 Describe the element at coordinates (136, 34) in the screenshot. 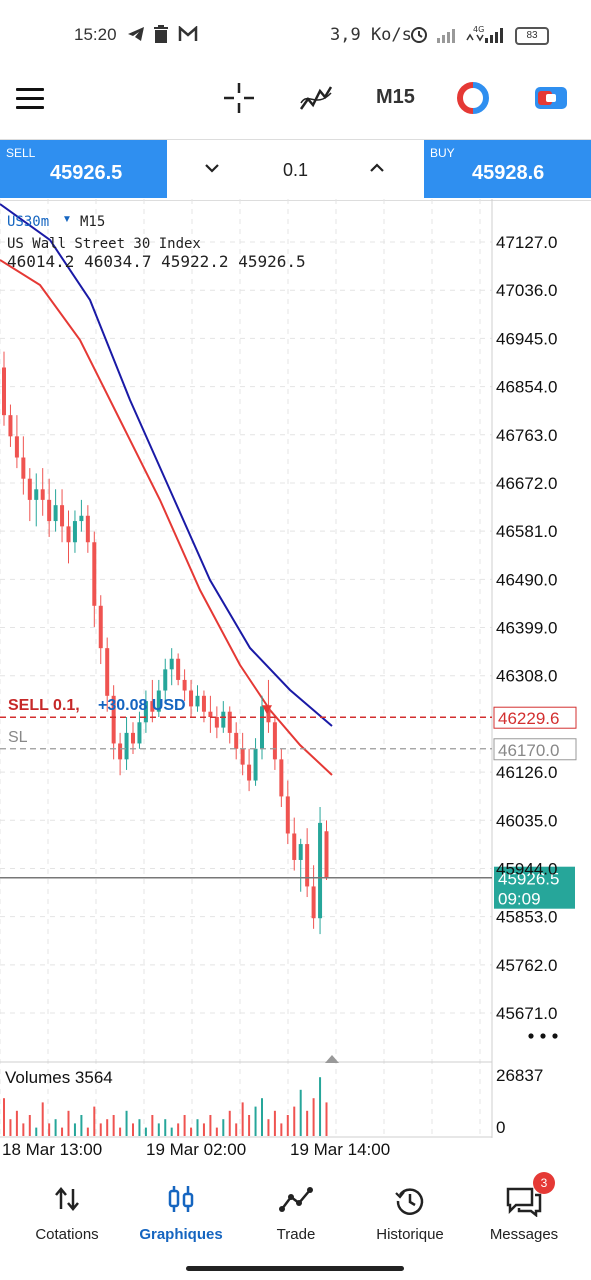

I see `telegram-icon` at that location.